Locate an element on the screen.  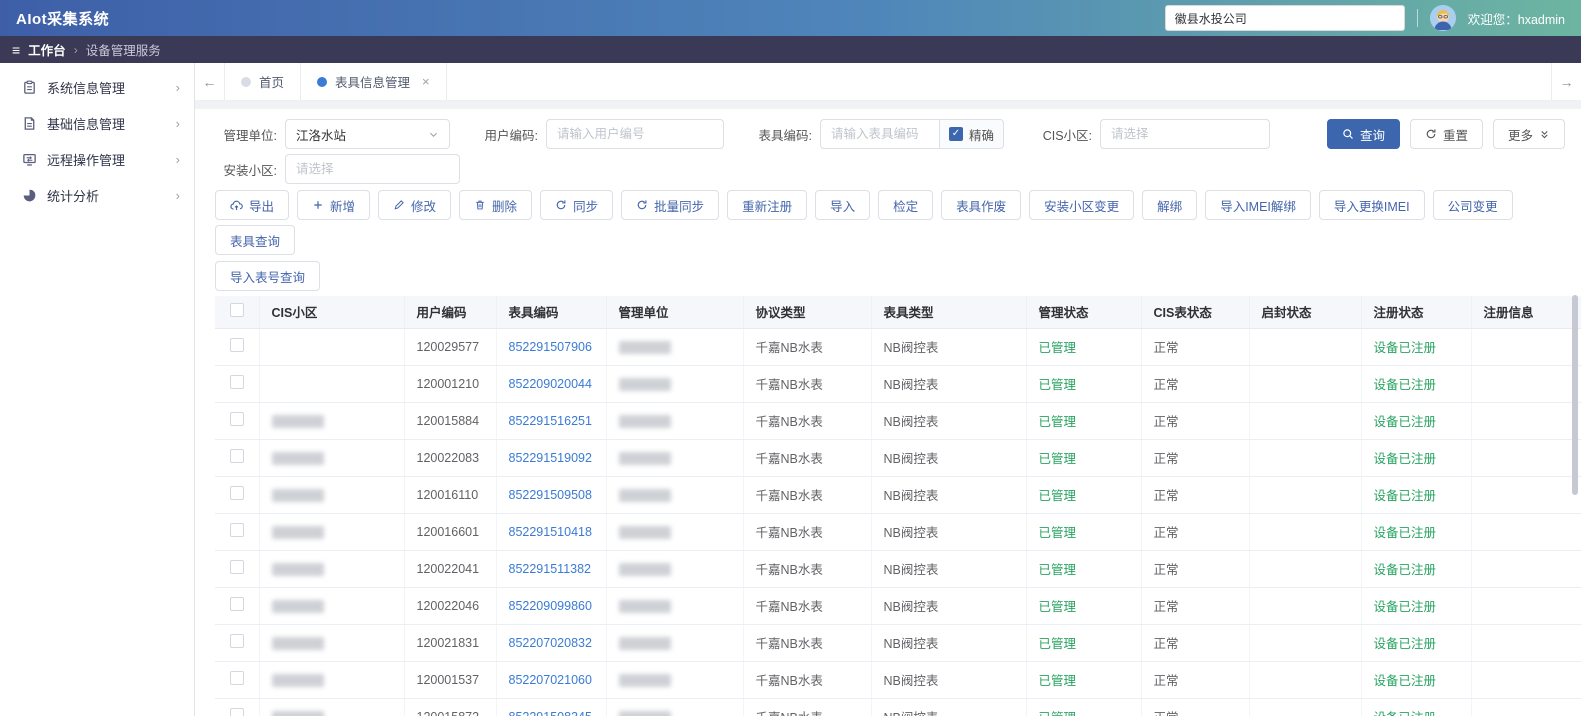
action-button-解绑: 解绑 is located at coordinates (1170, 205).